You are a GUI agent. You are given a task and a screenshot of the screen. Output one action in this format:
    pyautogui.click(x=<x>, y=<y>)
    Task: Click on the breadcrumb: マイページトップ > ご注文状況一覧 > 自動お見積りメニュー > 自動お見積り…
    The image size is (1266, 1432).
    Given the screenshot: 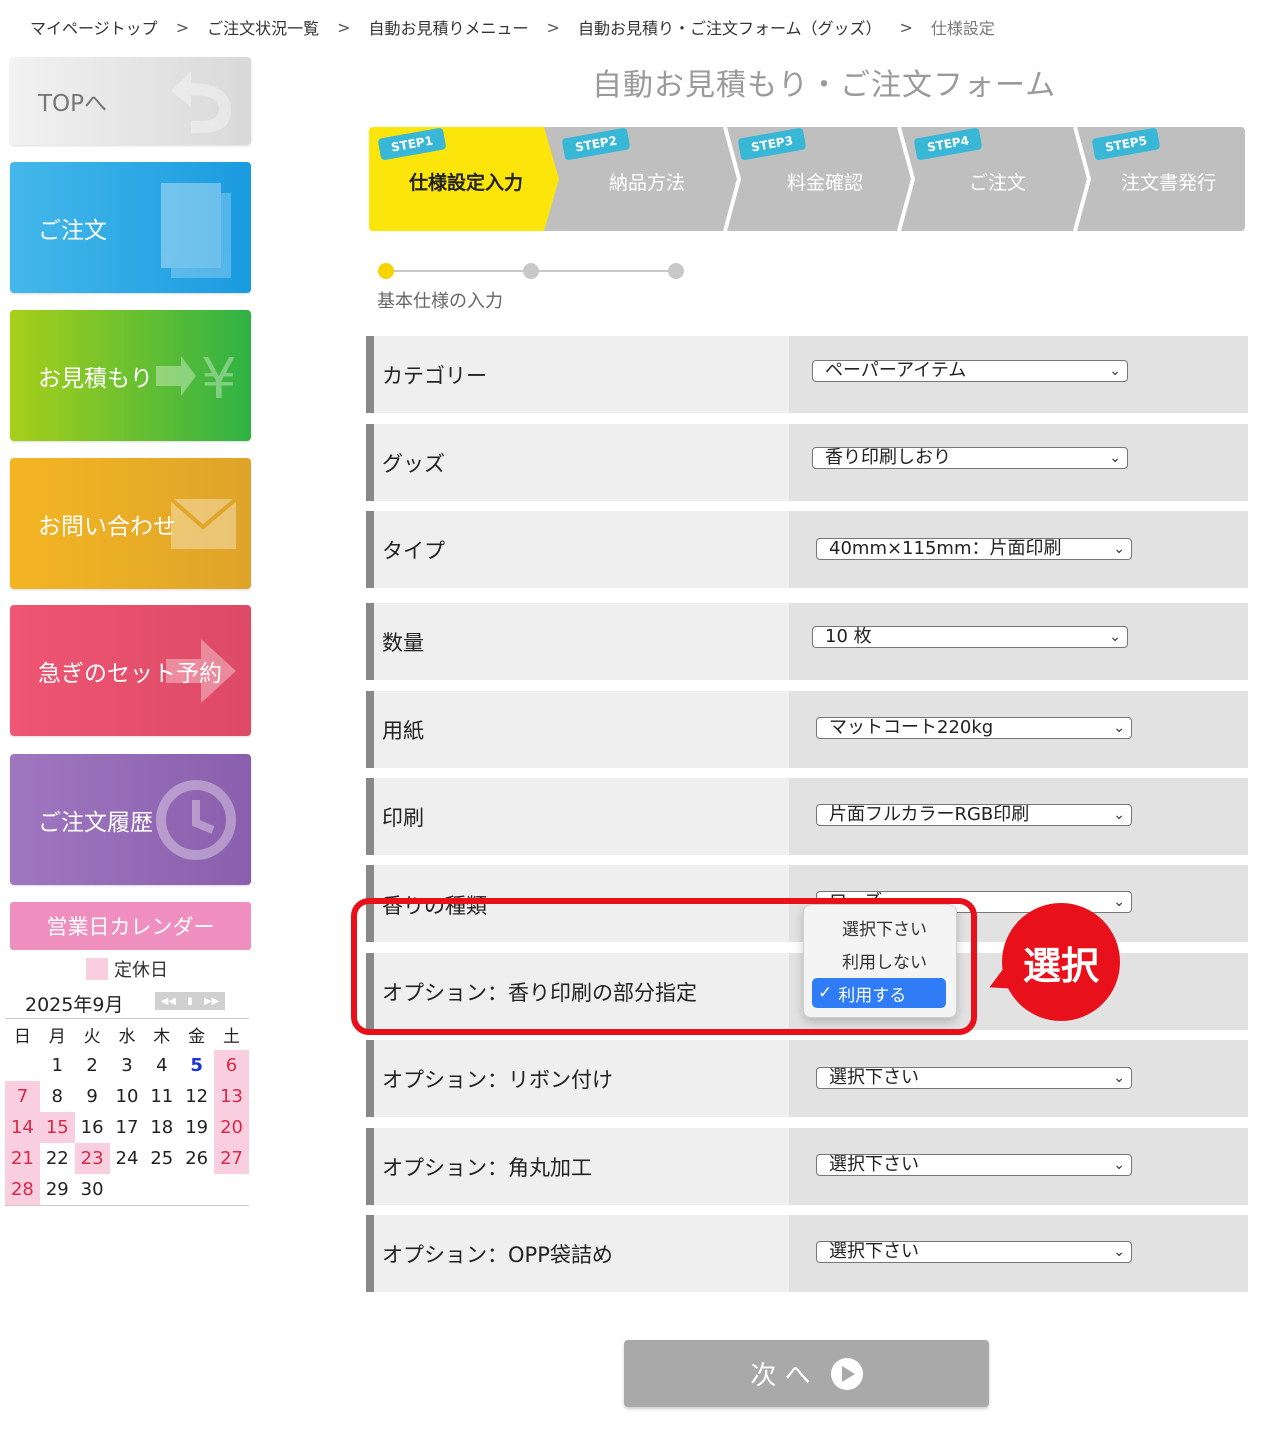 What is the action you would take?
    pyautogui.click(x=512, y=27)
    